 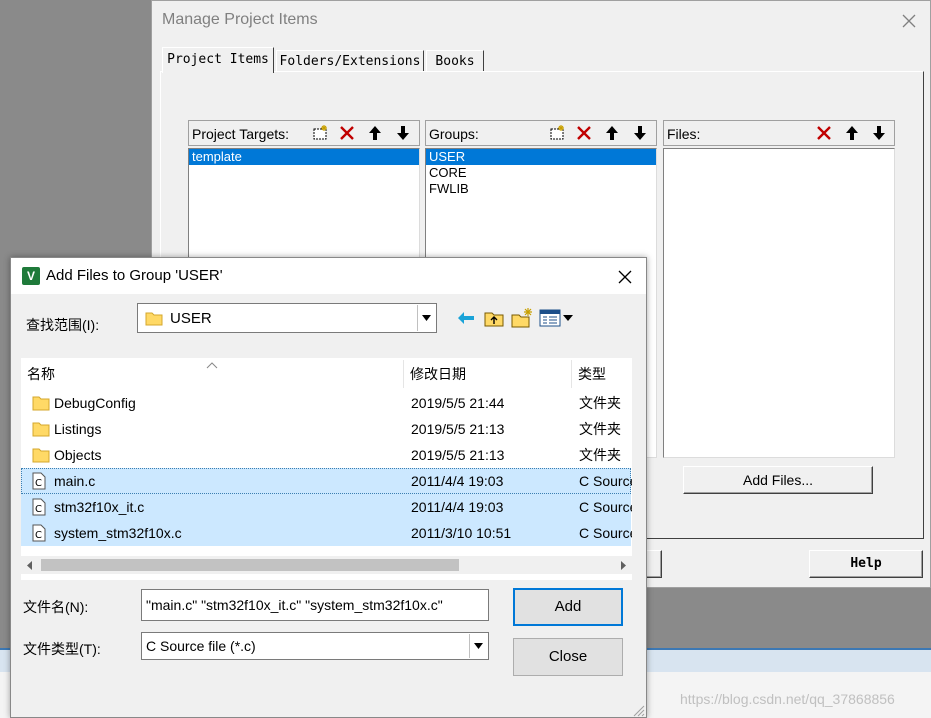 I want to click on look-in-dropdown-button, so click(x=426, y=318).